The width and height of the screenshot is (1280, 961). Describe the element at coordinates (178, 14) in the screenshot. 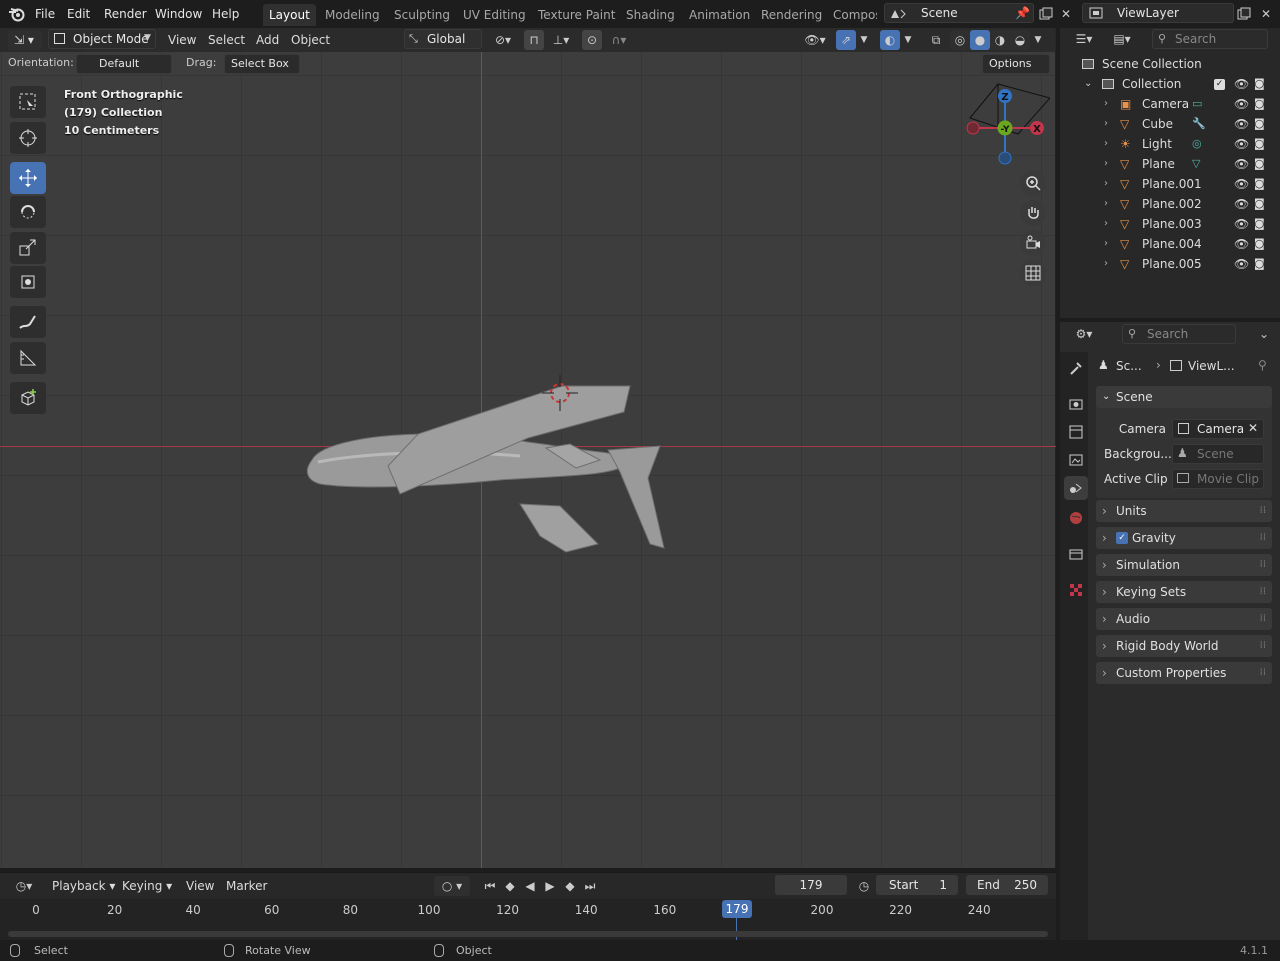

I see `menu-window: Window` at that location.